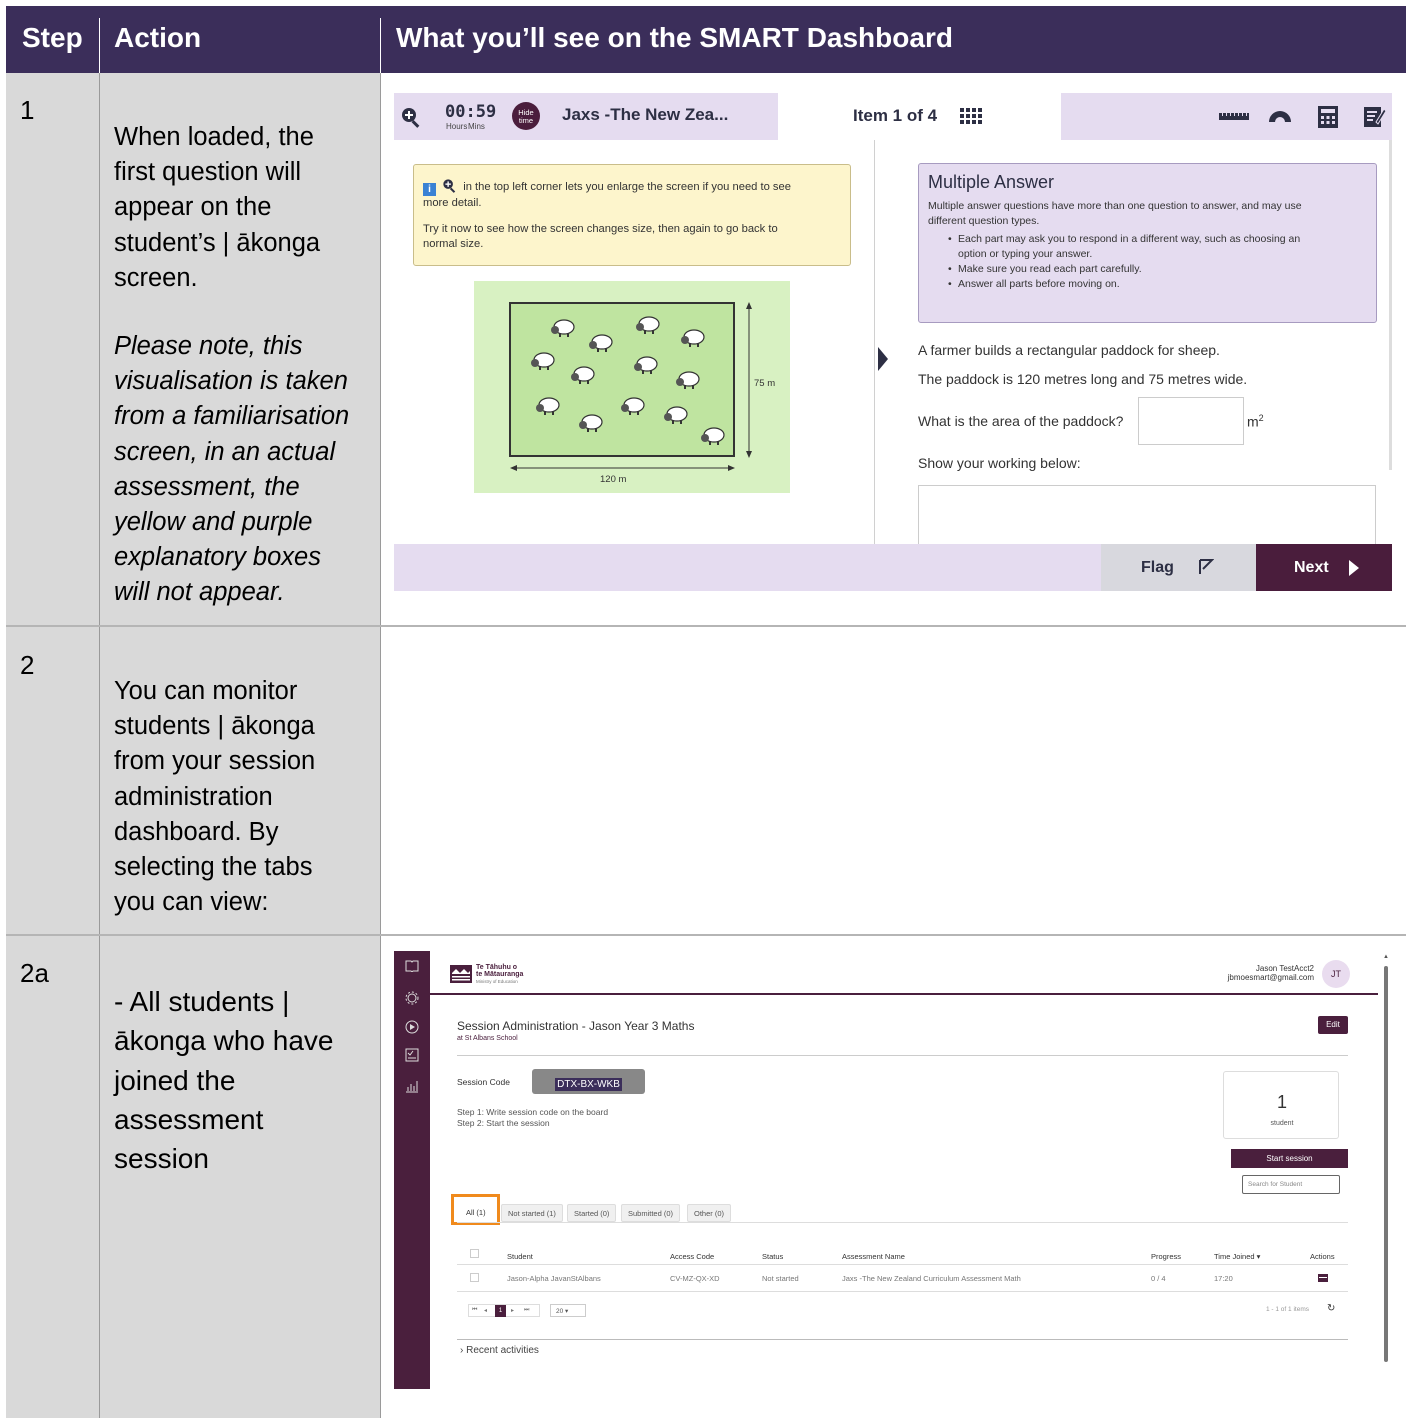  Describe the element at coordinates (526, 1310) in the screenshot. I see `last-page-icon: ⏭` at that location.